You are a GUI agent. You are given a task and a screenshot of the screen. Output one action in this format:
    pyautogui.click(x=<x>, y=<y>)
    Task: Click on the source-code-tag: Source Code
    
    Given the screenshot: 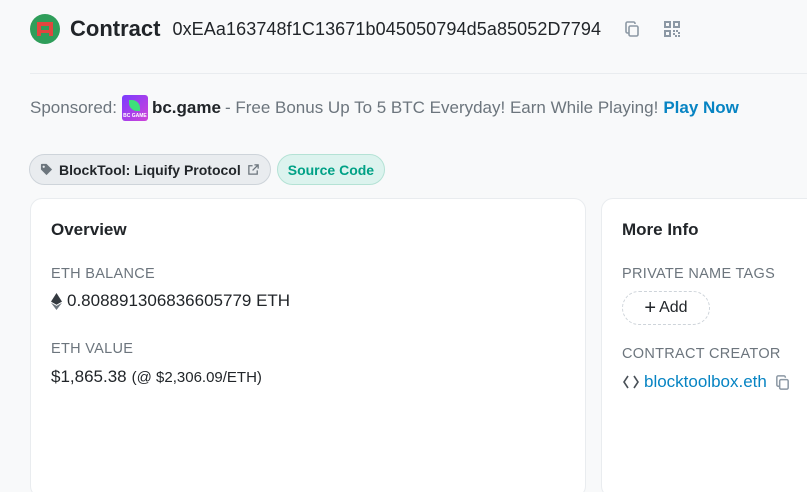 What is the action you would take?
    pyautogui.click(x=331, y=169)
    